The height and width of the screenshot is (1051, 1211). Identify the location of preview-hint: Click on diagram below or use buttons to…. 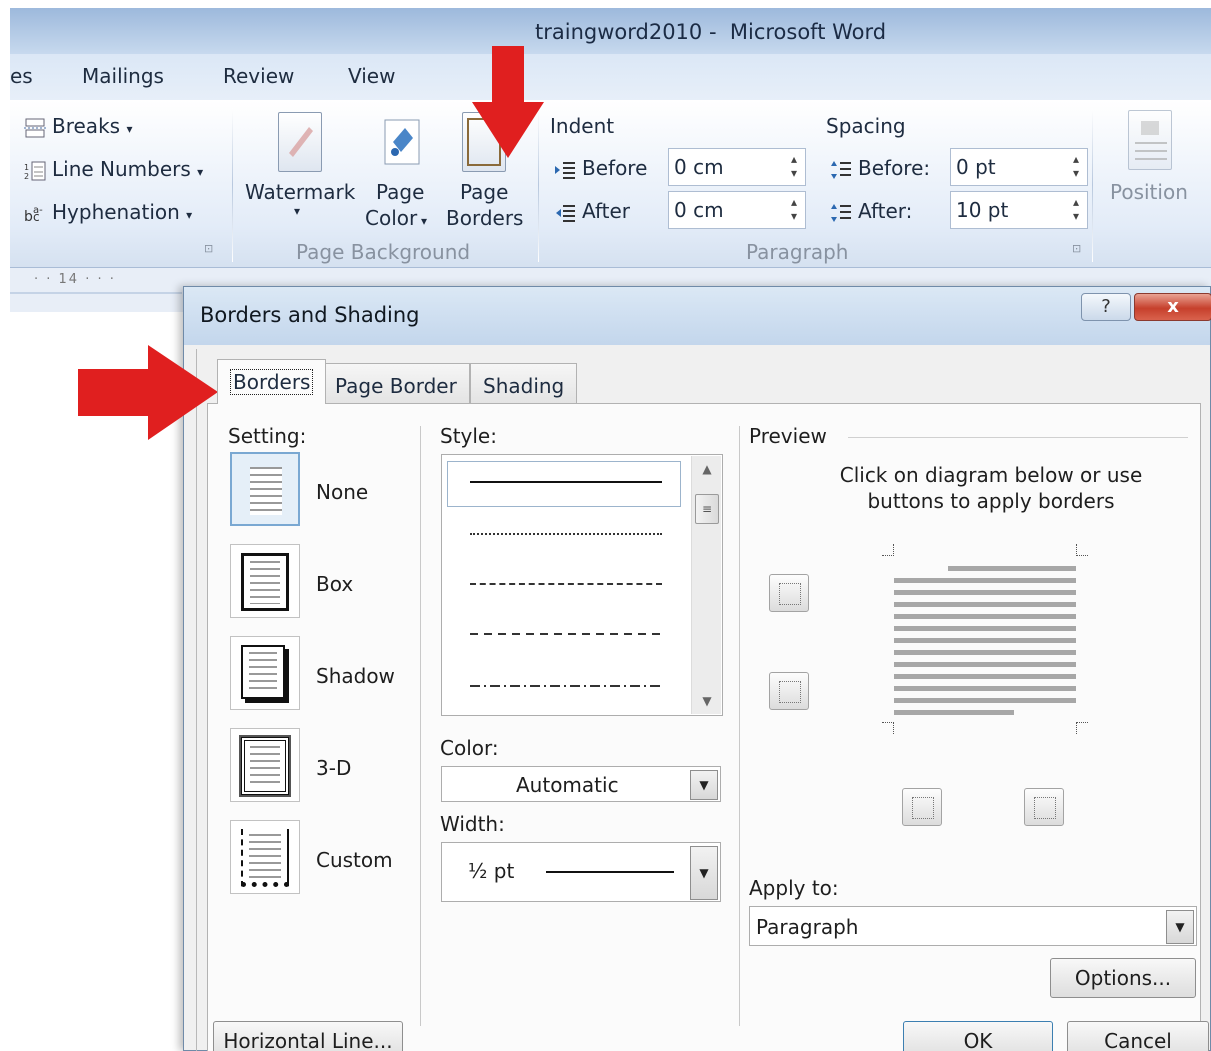
(991, 488).